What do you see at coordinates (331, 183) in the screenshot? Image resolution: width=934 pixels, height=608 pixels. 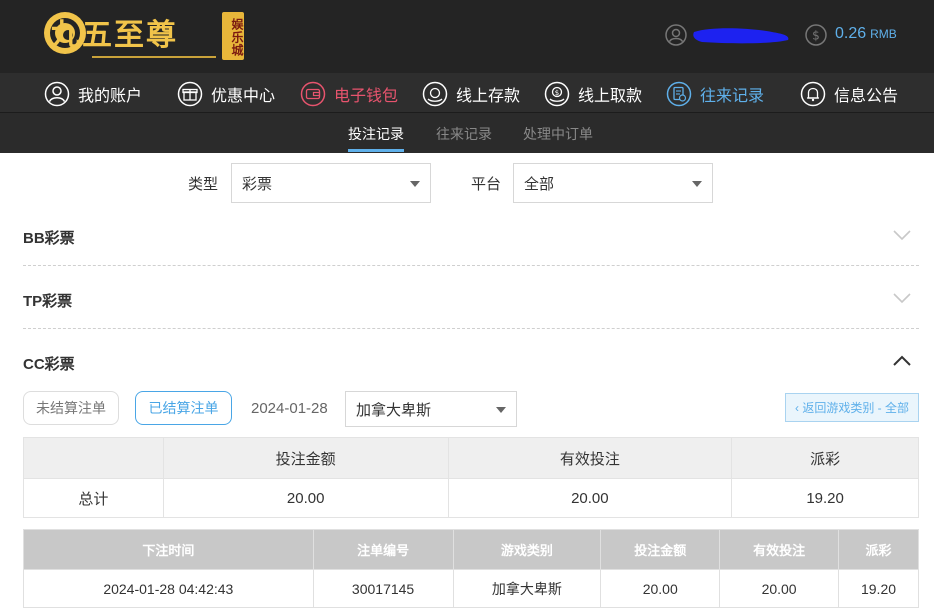 I see `type-select: 彩票` at bounding box center [331, 183].